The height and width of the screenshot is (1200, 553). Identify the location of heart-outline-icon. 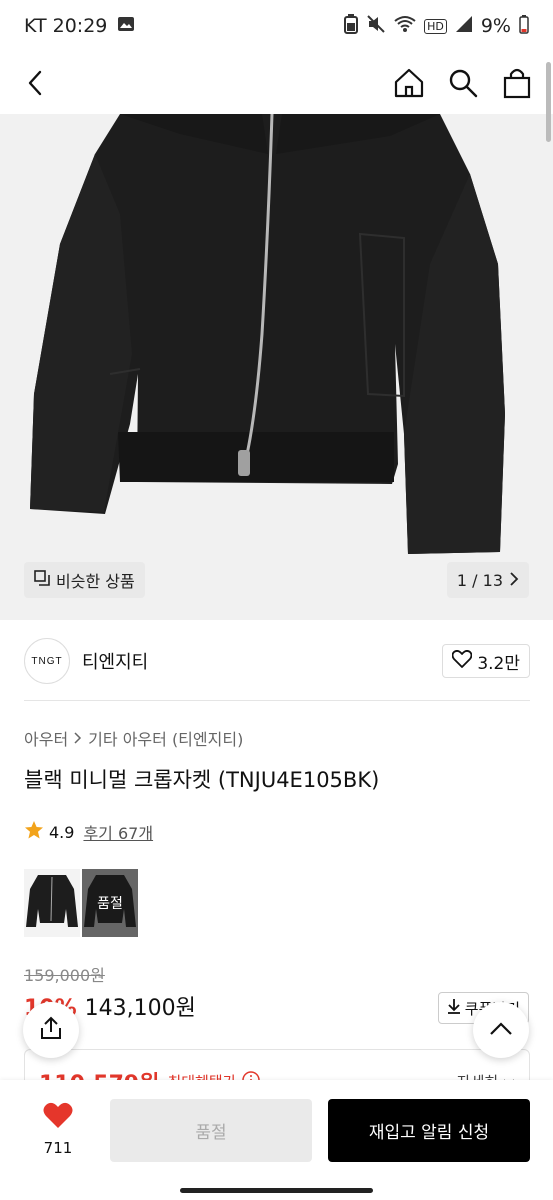
(462, 661).